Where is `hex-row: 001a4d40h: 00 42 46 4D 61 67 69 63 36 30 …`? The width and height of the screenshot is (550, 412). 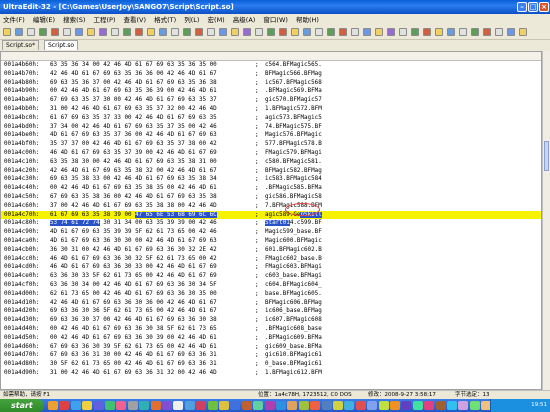
hex-row: 001a4d40h: 00 42 46 4D 61 67 69 63 36 30 … is located at coordinates (271, 329).